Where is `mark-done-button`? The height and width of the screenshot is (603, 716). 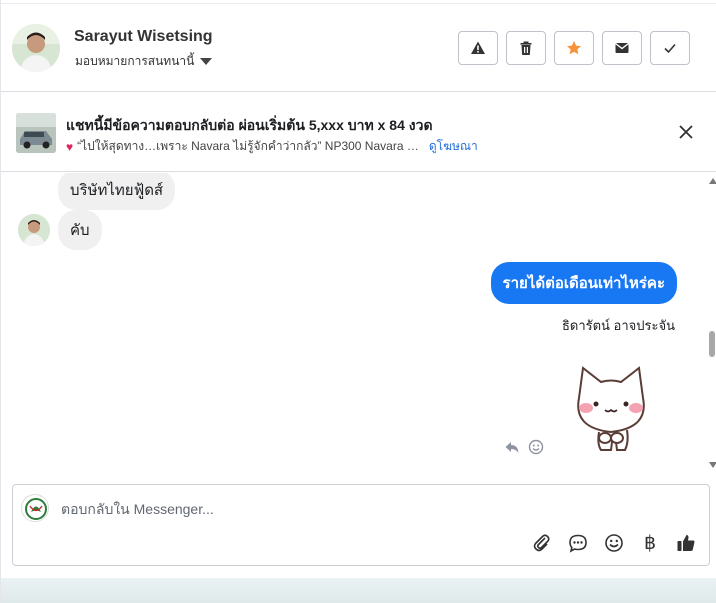 mark-done-button is located at coordinates (670, 48).